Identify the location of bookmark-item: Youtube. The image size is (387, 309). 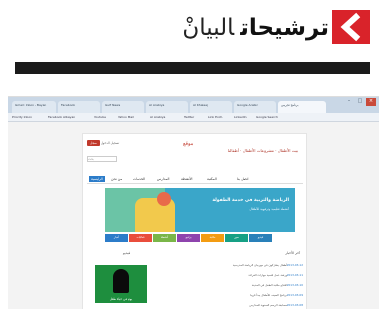
(100, 117).